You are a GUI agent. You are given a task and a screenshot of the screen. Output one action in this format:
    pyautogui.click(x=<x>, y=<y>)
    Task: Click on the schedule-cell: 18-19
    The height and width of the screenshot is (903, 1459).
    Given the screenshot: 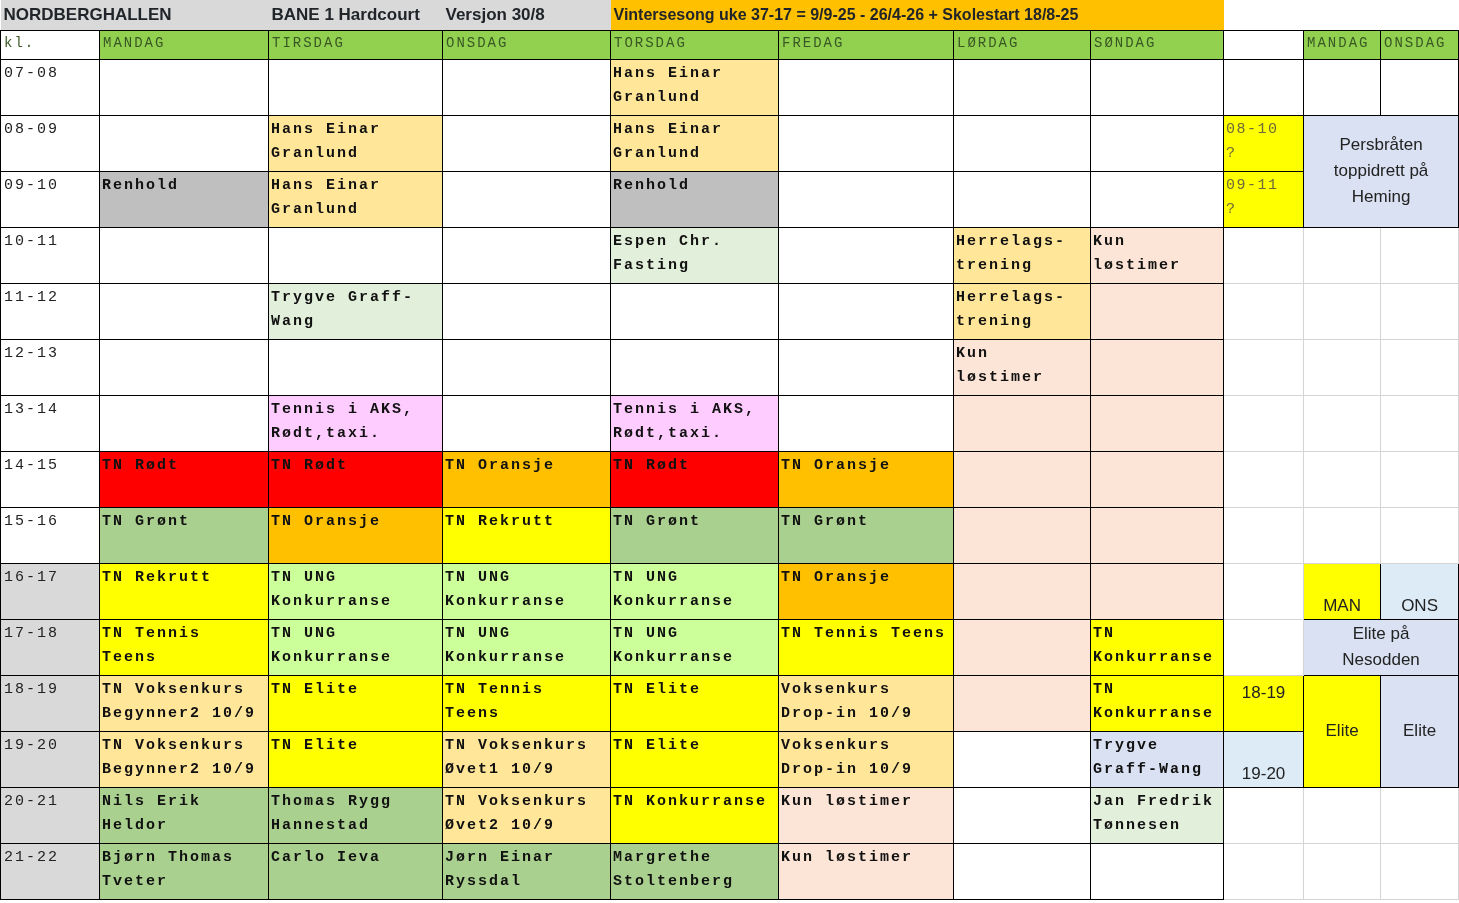 What is the action you would take?
    pyautogui.click(x=1263, y=703)
    